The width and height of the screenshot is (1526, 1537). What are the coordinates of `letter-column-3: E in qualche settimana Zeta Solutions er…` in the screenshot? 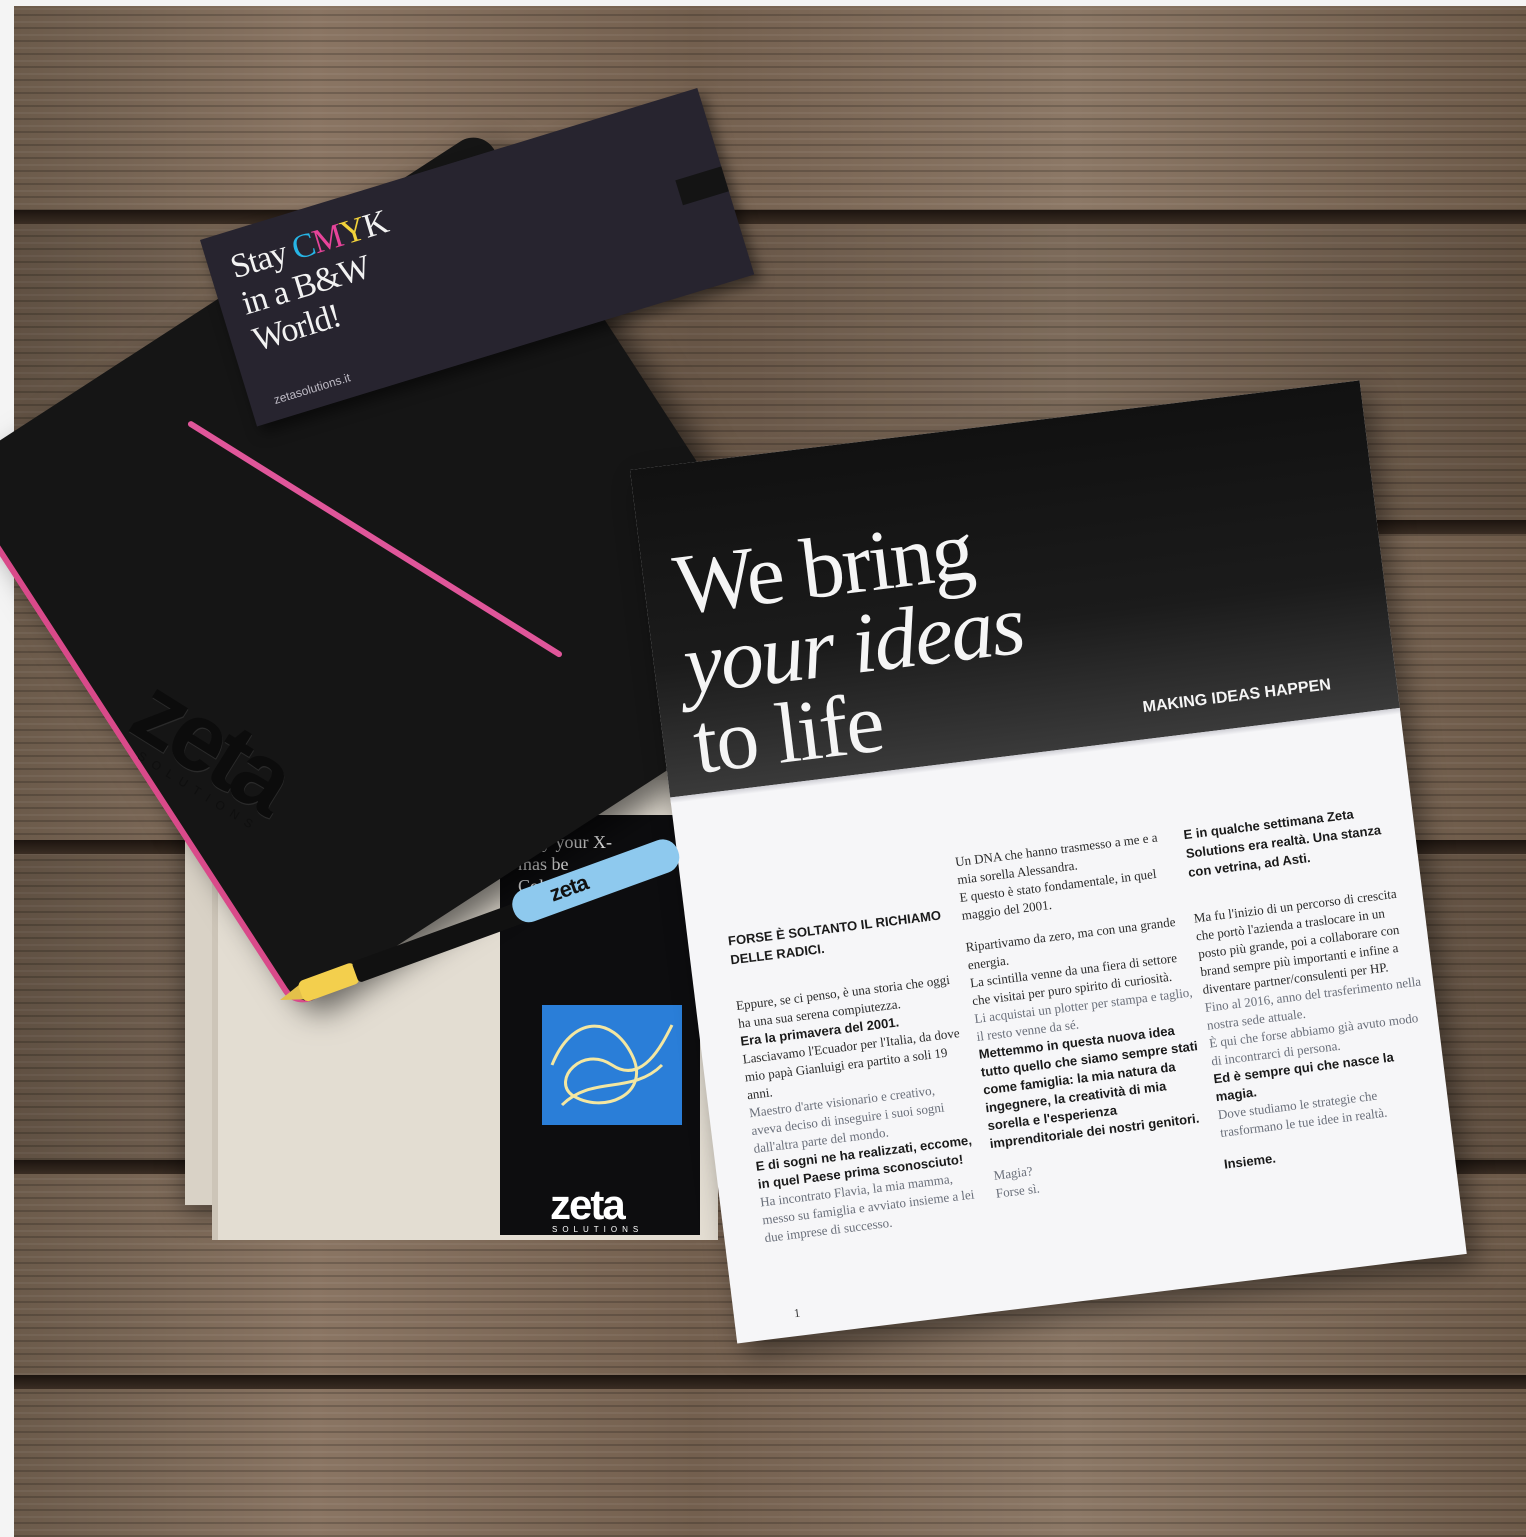 It's located at (1312, 986).